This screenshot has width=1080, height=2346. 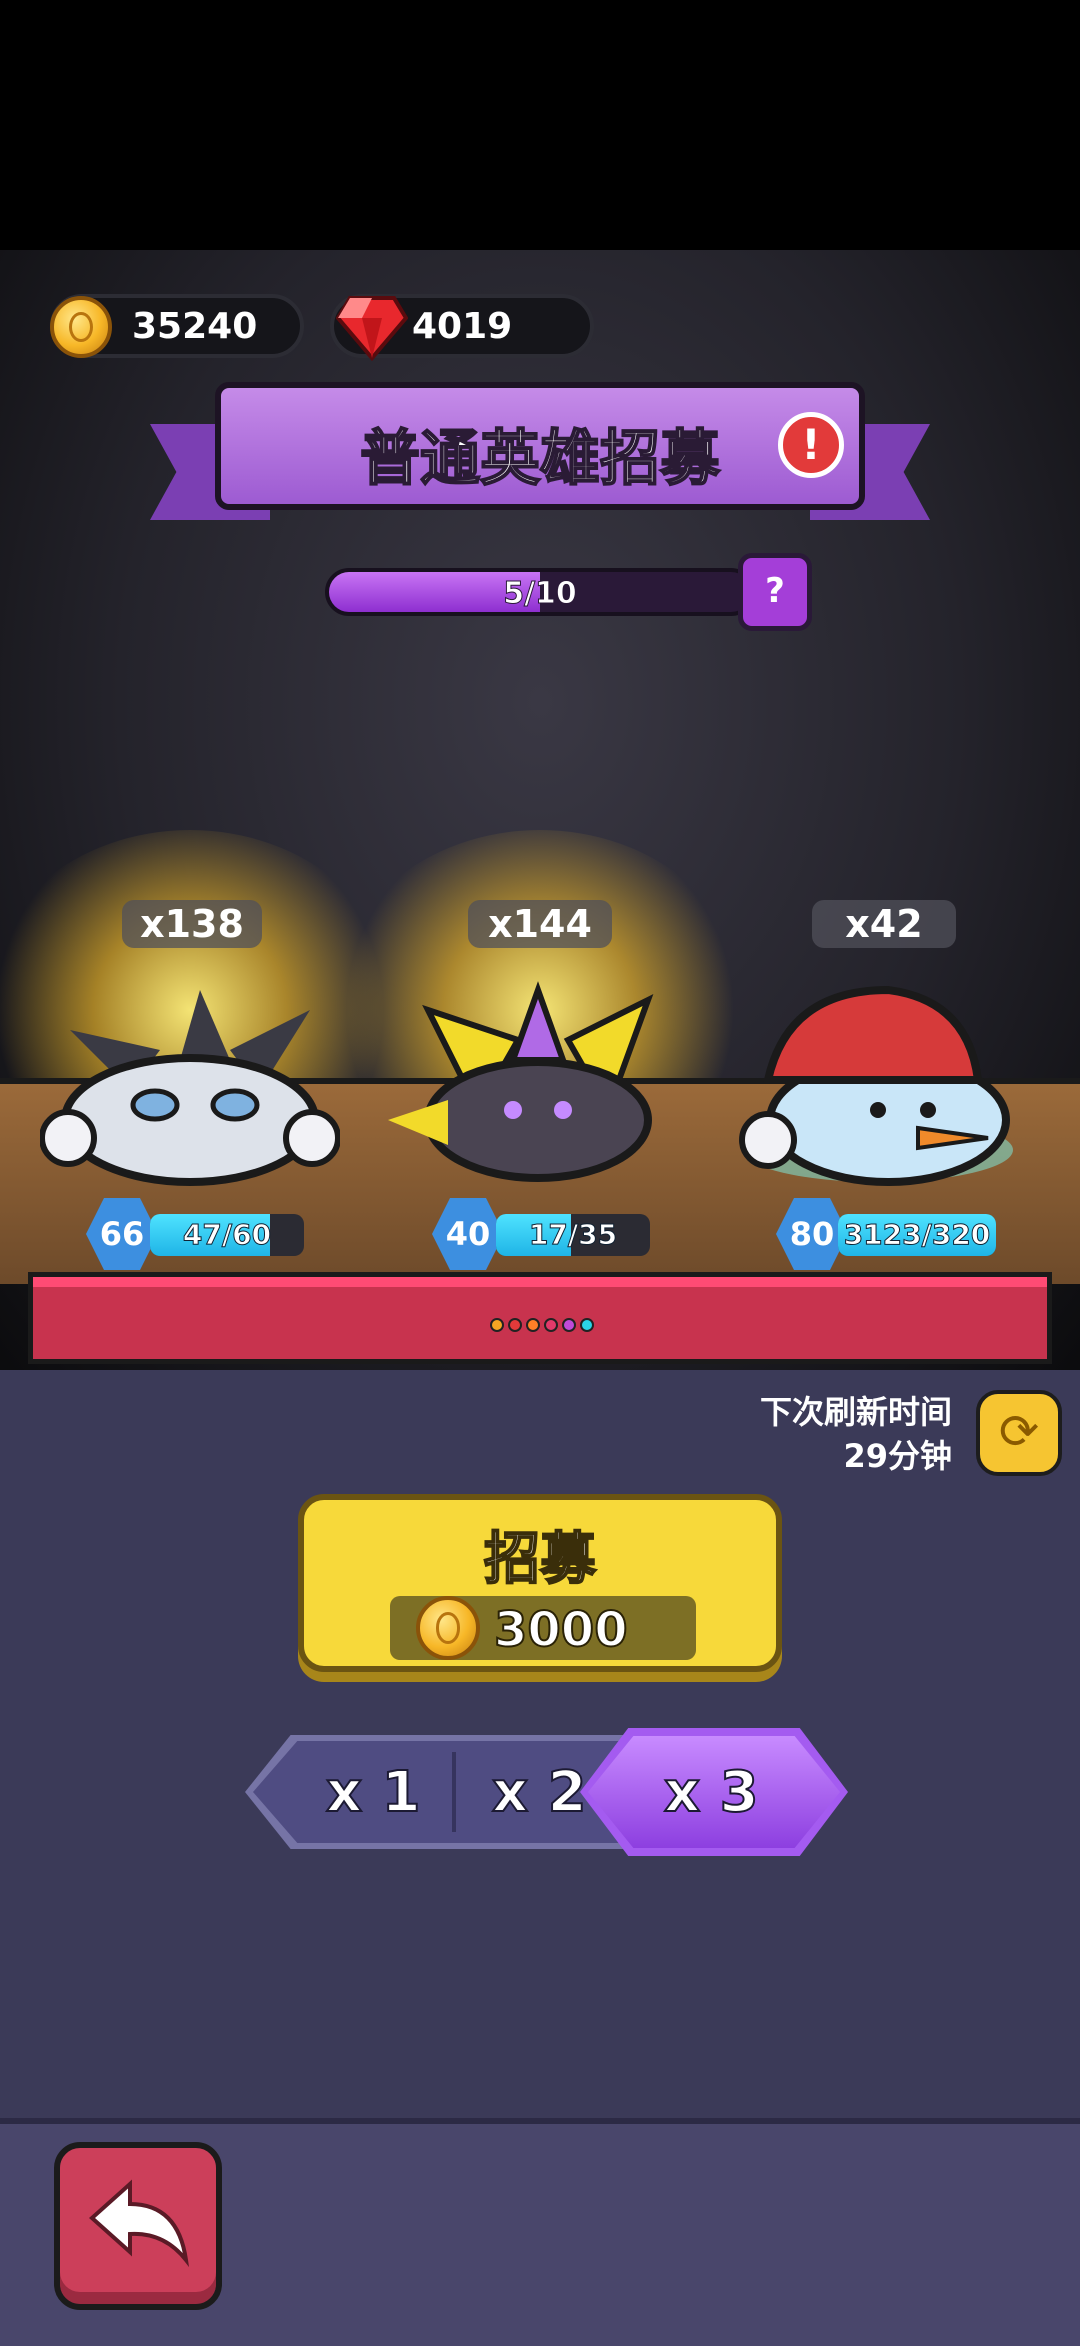 I want to click on exclamation-icon: !, so click(x=811, y=444).